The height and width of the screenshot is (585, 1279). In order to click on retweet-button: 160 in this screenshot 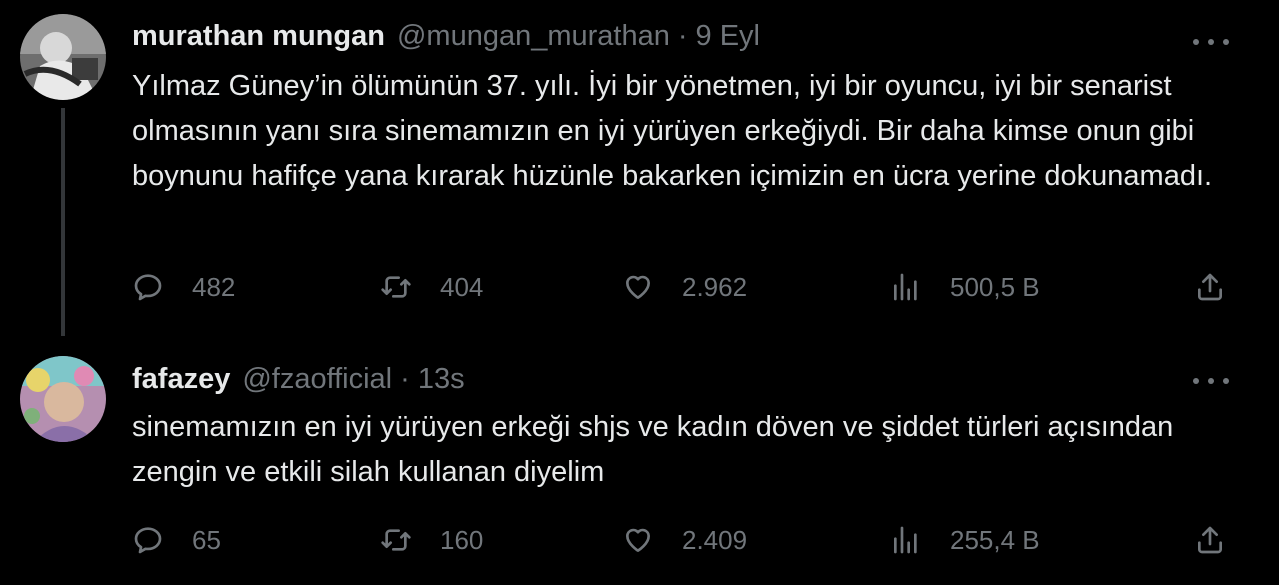, I will do `click(431, 540)`.